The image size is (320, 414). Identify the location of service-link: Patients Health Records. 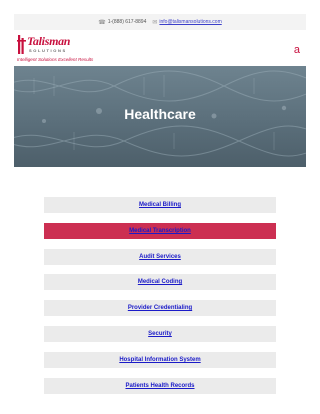
(159, 386).